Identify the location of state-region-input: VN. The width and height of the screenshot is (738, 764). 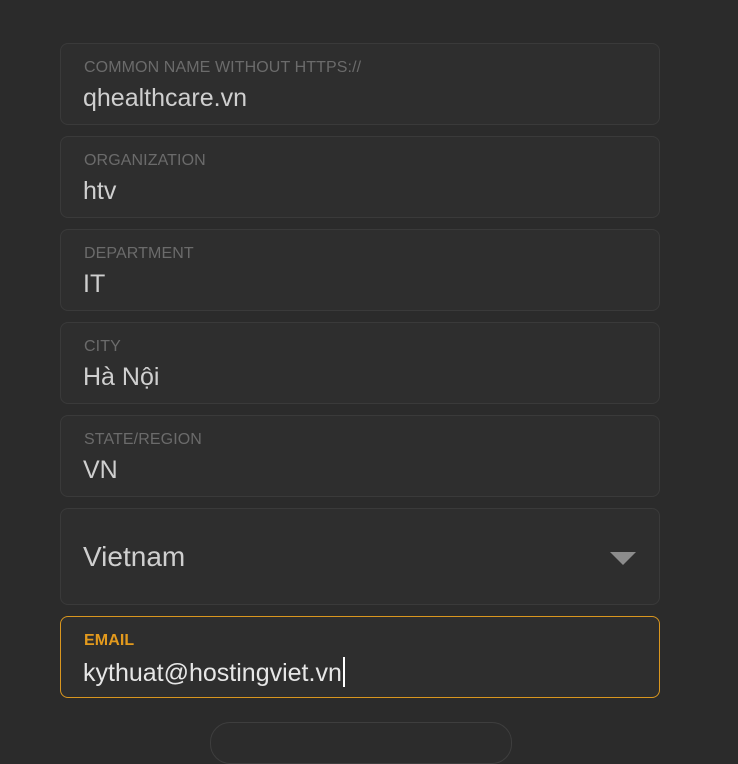
(100, 470).